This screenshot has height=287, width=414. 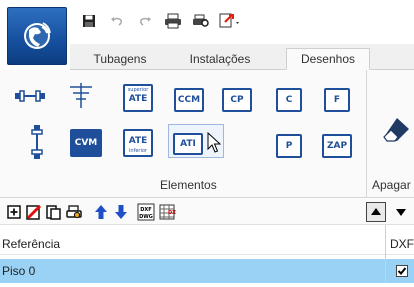 I want to click on print-icon, so click(x=173, y=21).